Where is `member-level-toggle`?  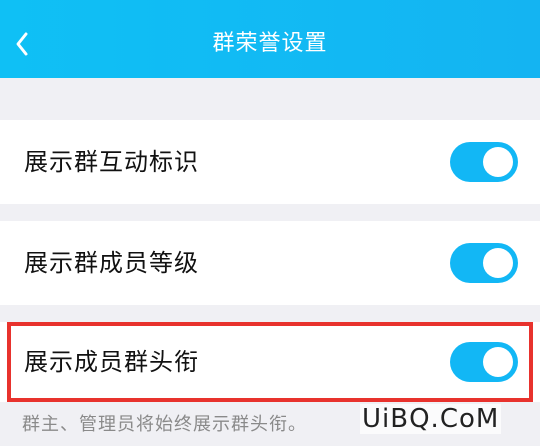 member-level-toggle is located at coordinates (484, 263).